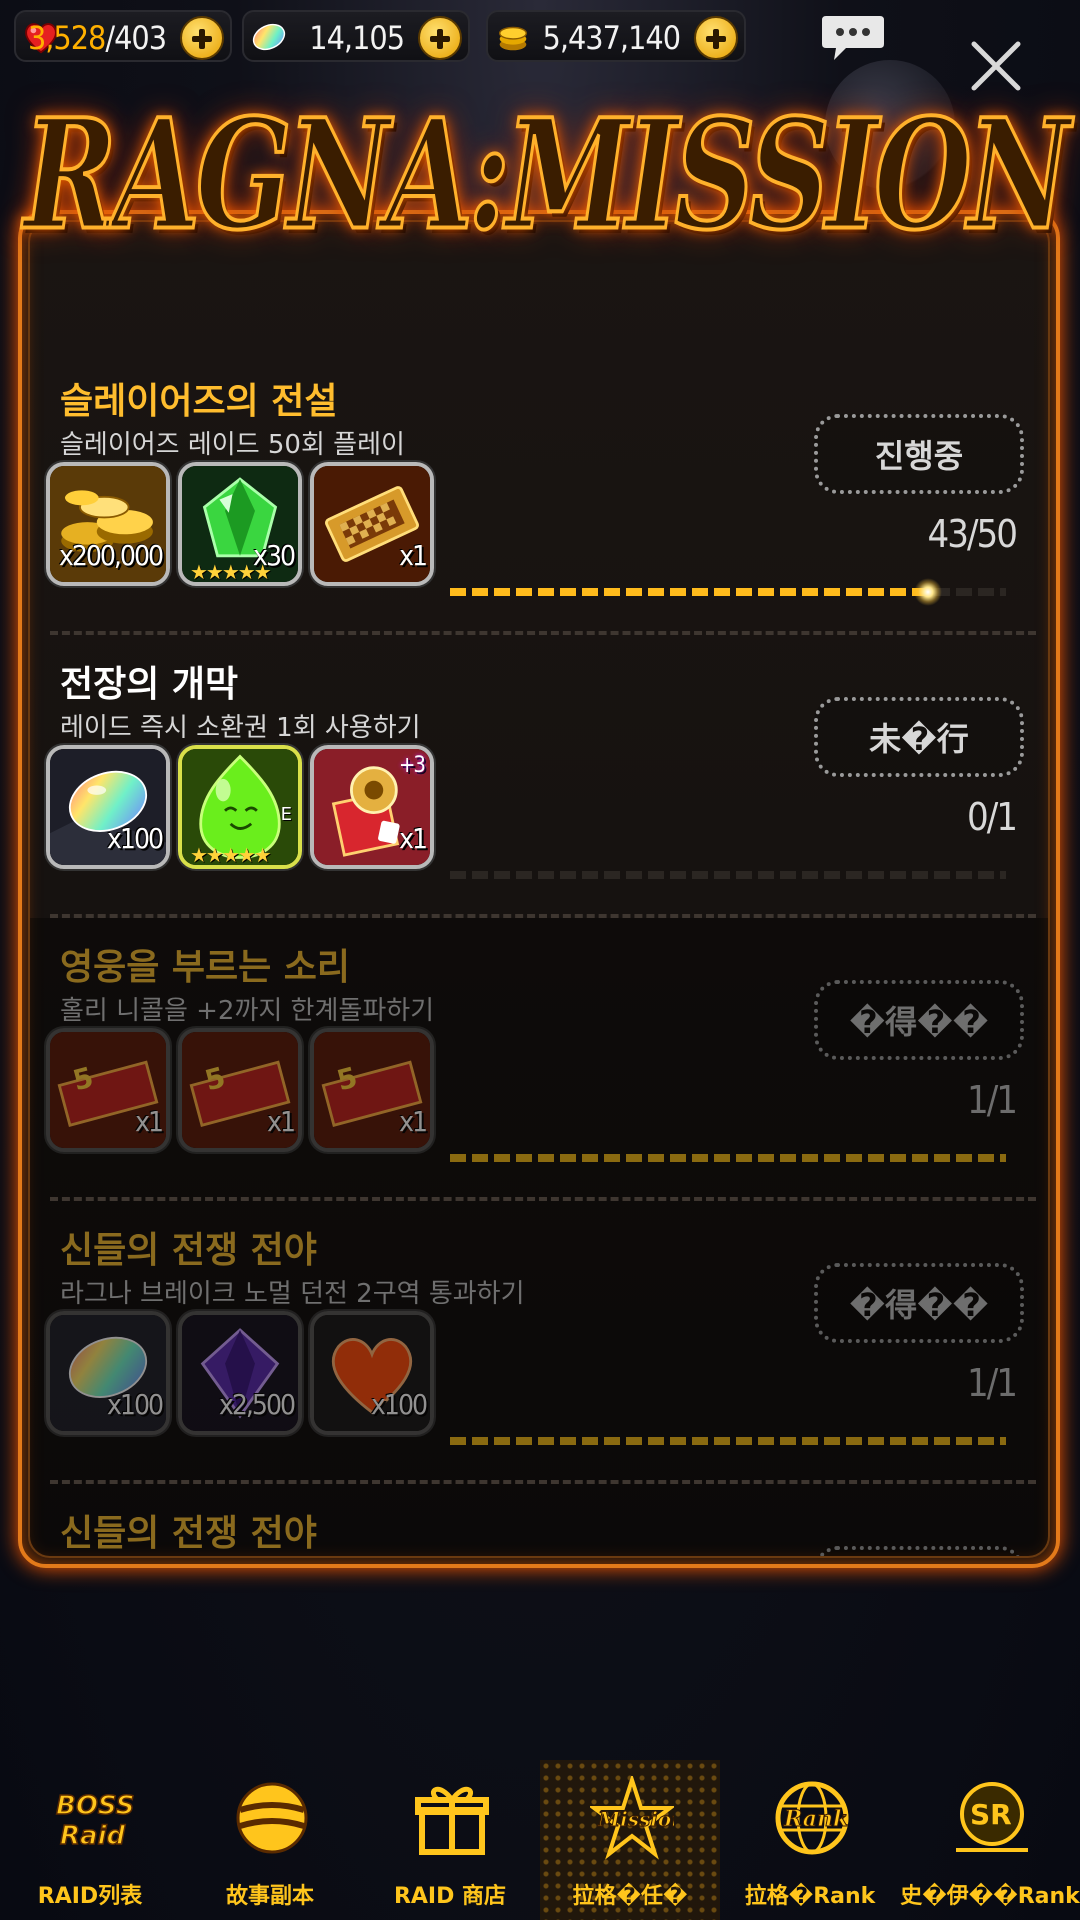  Describe the element at coordinates (149, 684) in the screenshot. I see `mission-title: 전장의 개막` at that location.